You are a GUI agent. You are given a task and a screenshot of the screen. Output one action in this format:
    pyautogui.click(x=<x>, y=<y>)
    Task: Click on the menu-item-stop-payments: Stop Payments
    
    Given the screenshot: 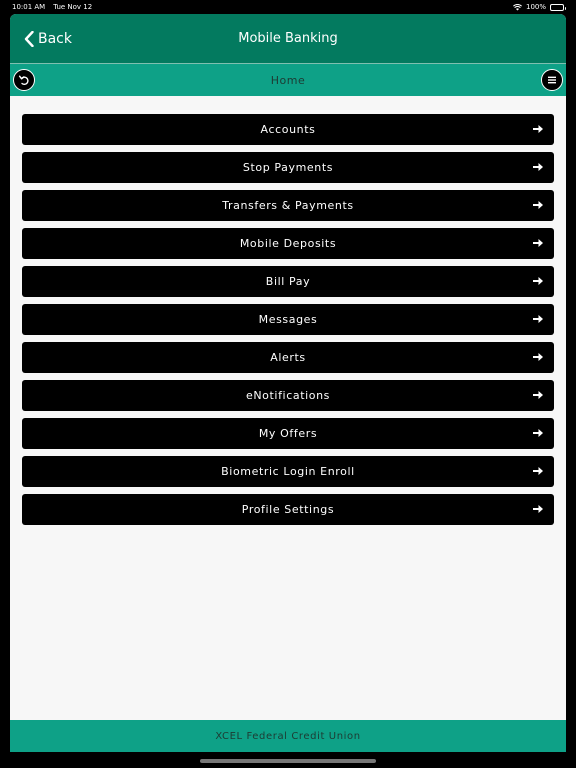 What is the action you would take?
    pyautogui.click(x=288, y=167)
    